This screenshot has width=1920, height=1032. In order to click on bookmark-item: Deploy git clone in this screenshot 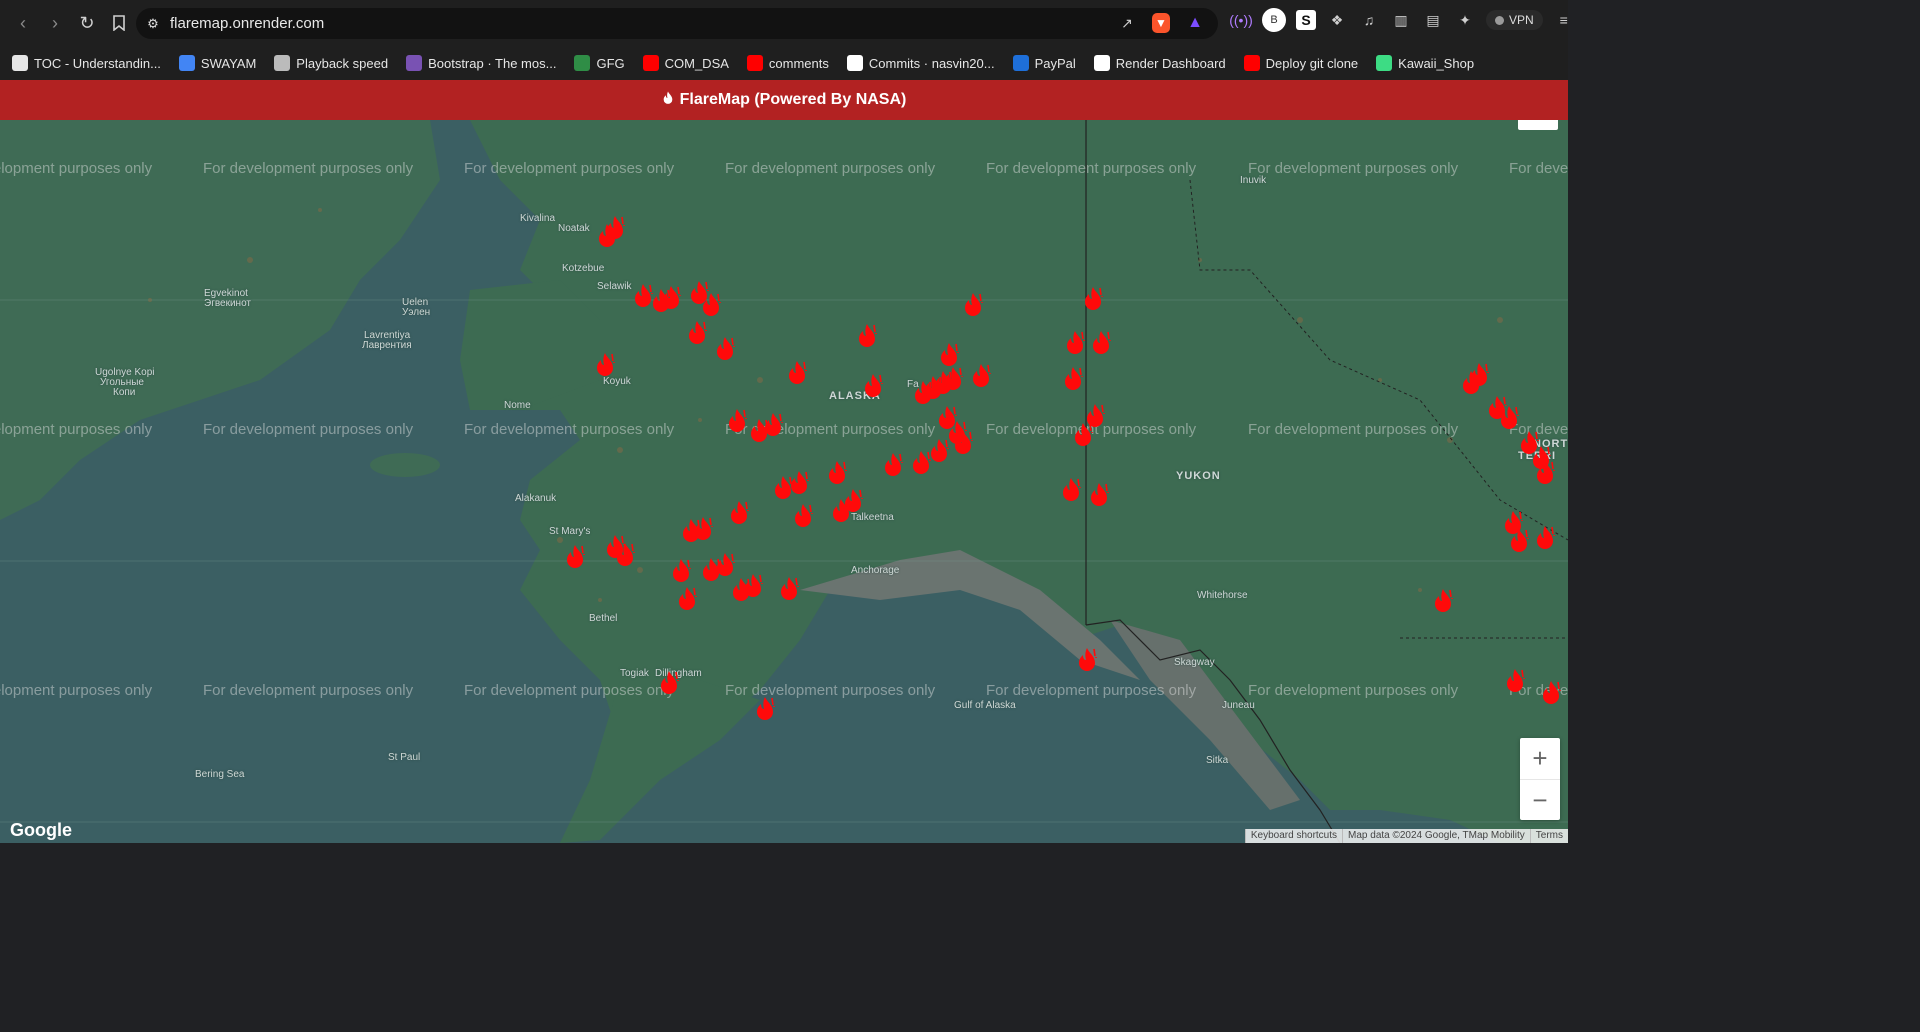, I will do `click(1300, 63)`.